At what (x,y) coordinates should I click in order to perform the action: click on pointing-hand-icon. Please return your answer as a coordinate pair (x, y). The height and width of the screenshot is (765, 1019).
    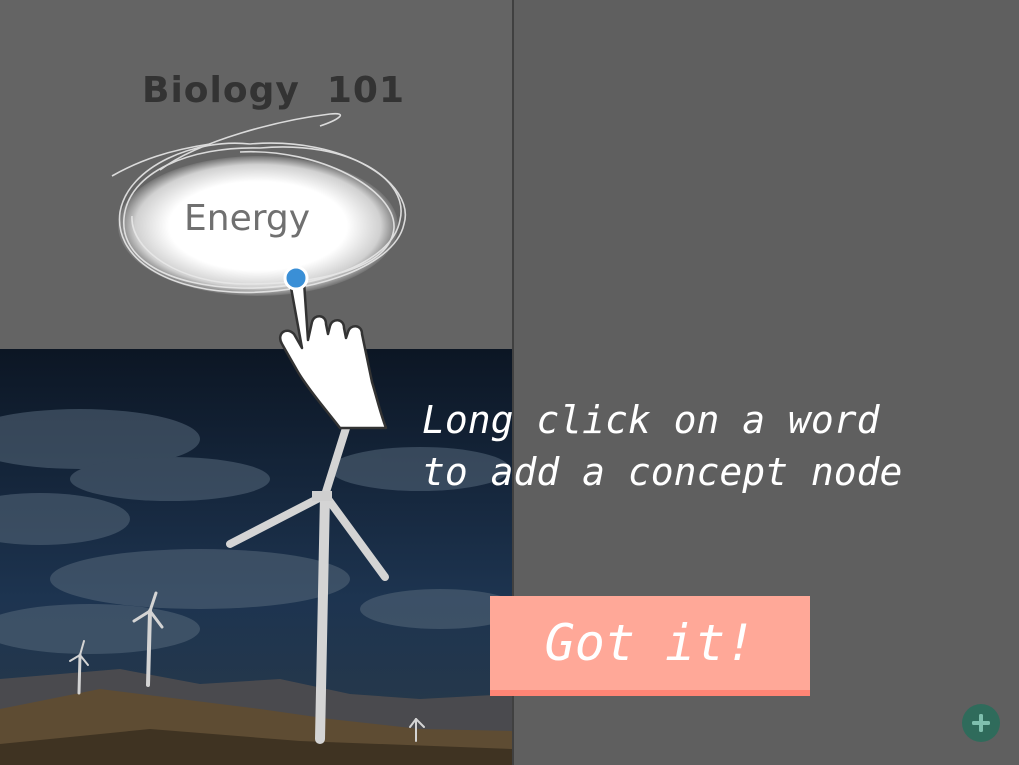
    Looking at the image, I should click on (333, 347).